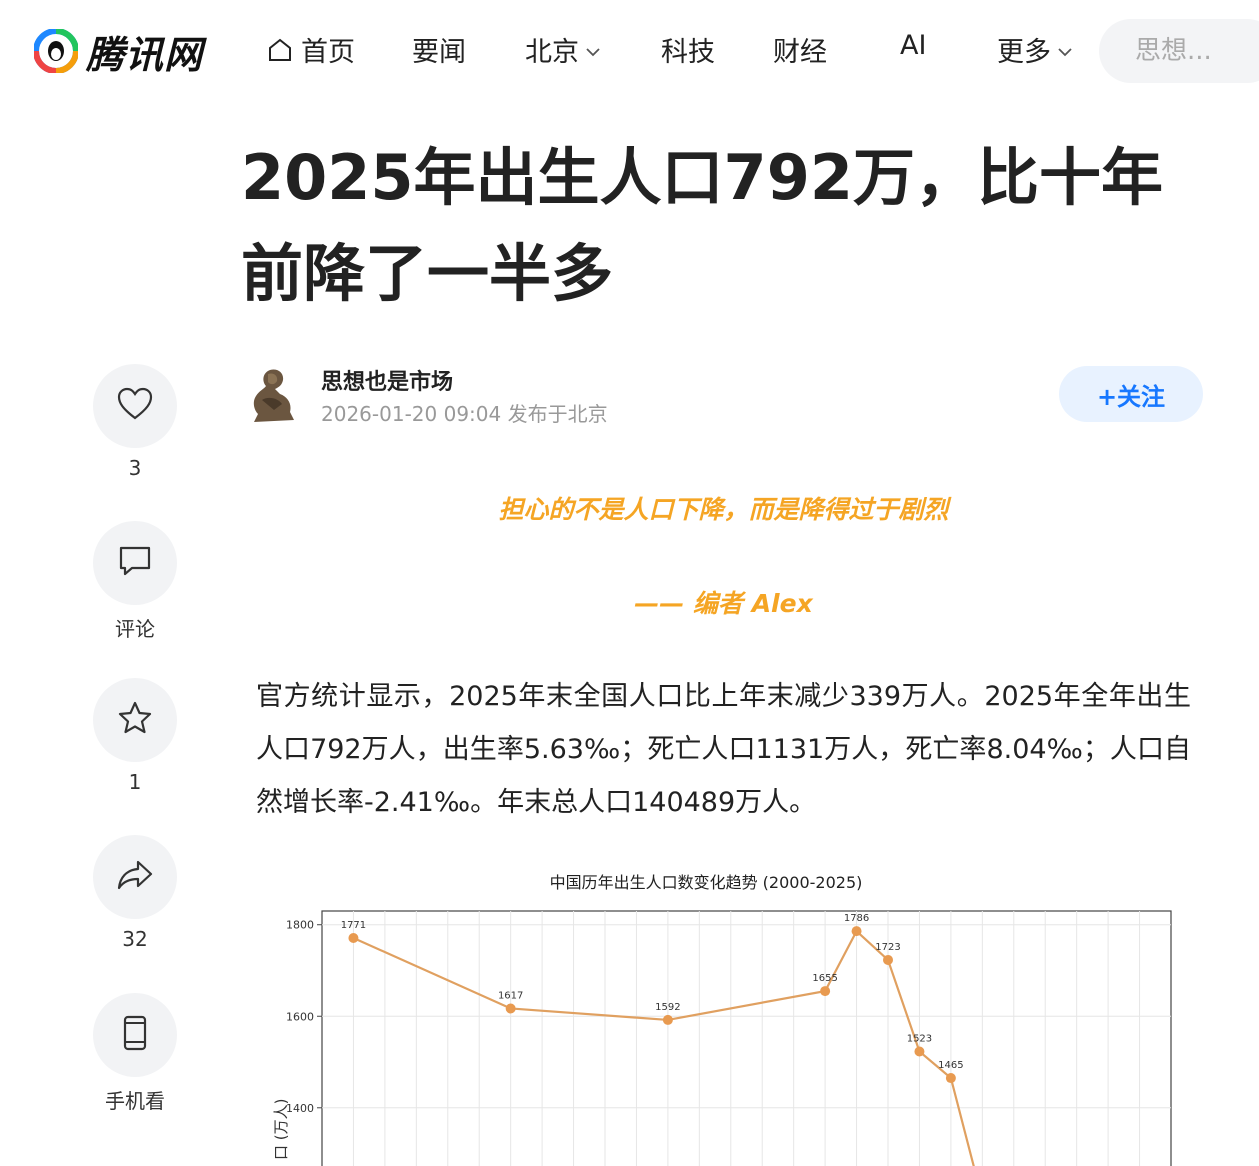 This screenshot has height=1166, width=1259. I want to click on chart-series, so click(661, 1046).